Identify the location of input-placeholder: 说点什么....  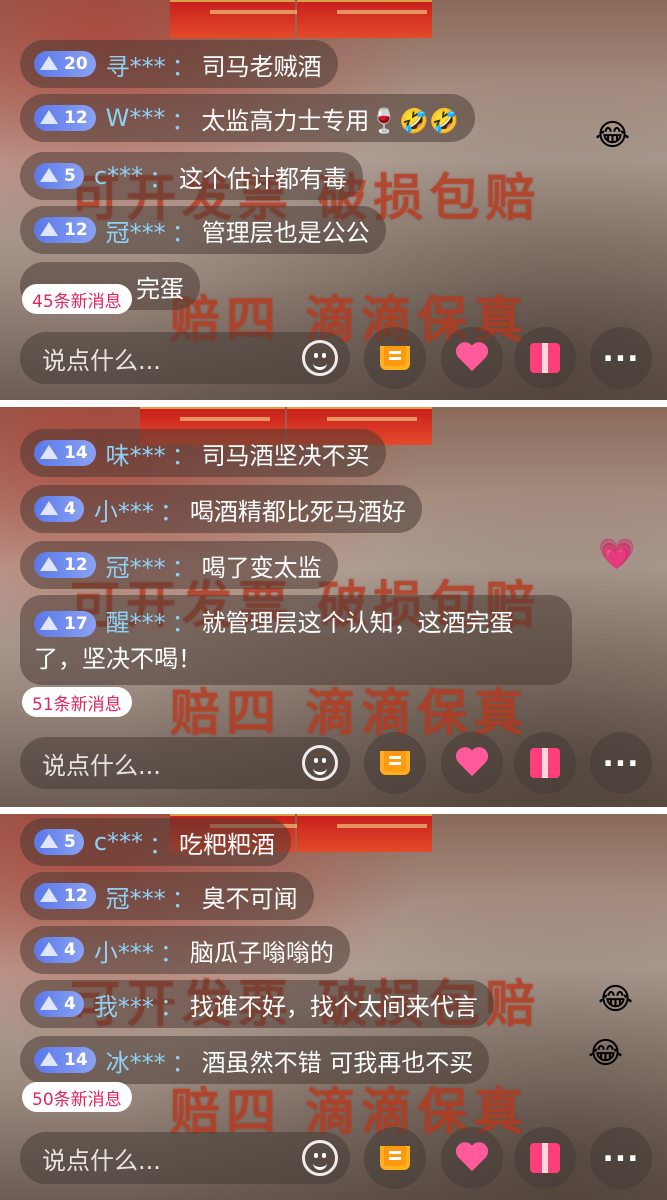
(101, 360).